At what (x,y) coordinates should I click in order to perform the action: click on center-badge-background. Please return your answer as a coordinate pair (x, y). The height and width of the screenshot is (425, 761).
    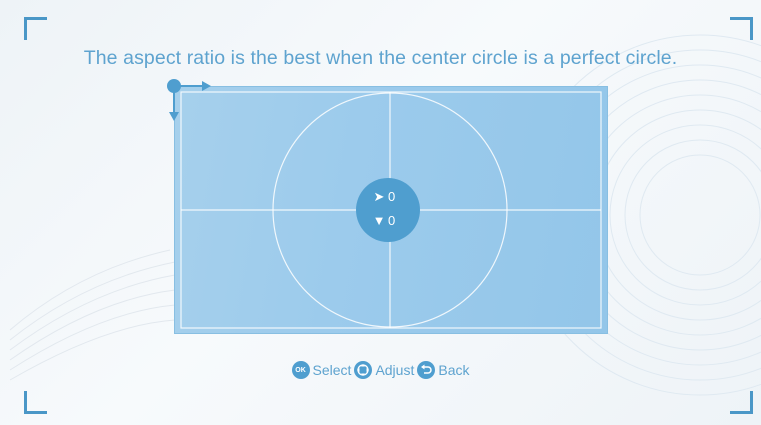
    Looking at the image, I should click on (388, 210).